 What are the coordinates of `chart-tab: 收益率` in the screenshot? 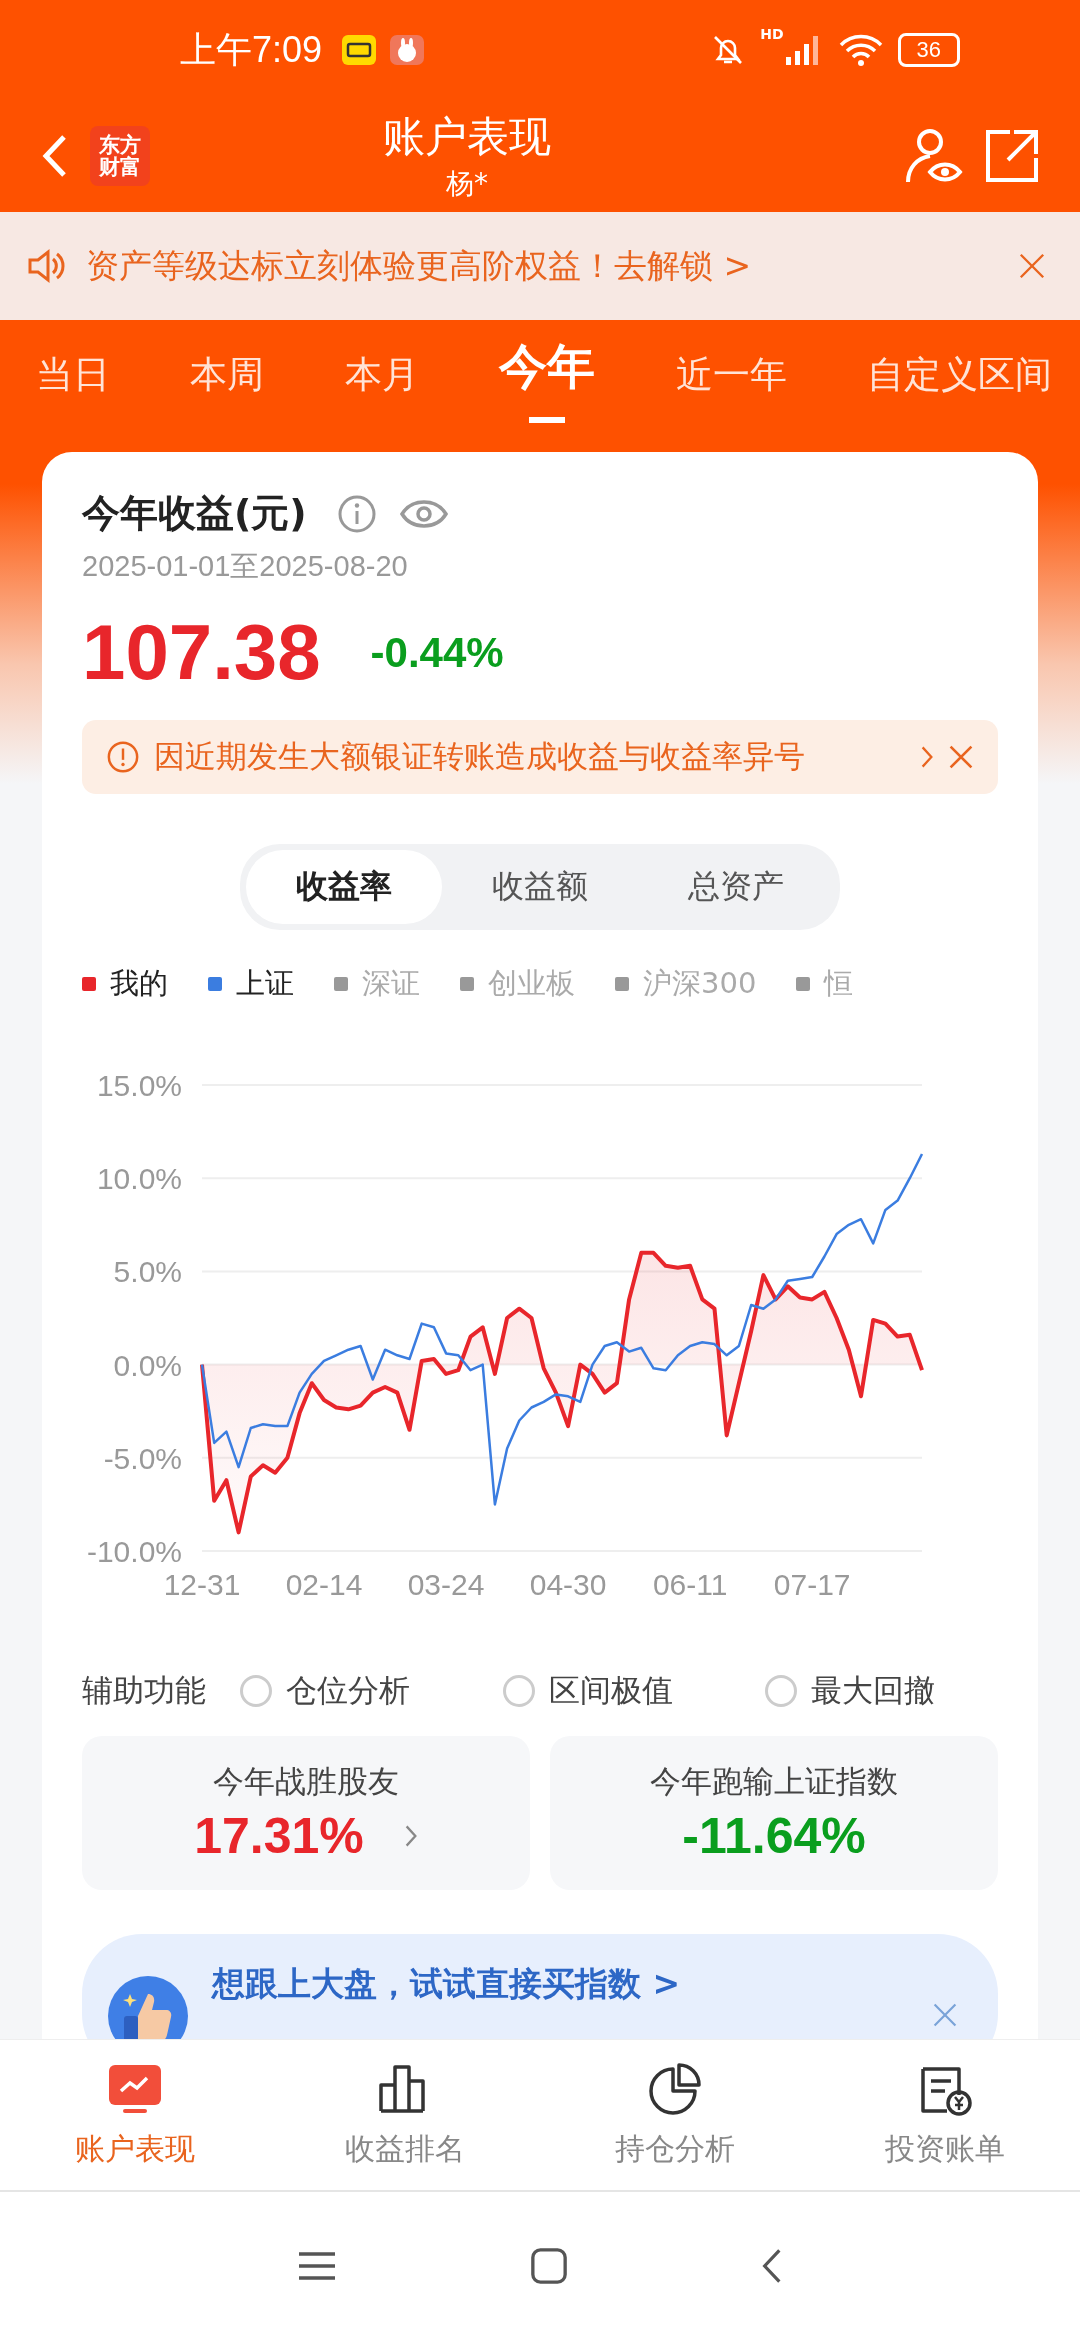 It's located at (344, 887).